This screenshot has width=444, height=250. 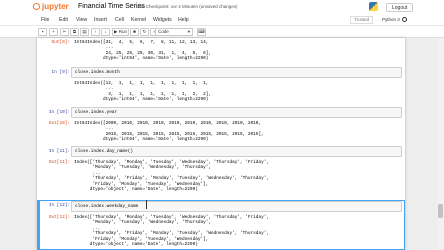 What do you see at coordinates (138, 20) in the screenshot?
I see `menu-kernel: Kernel` at bounding box center [138, 20].